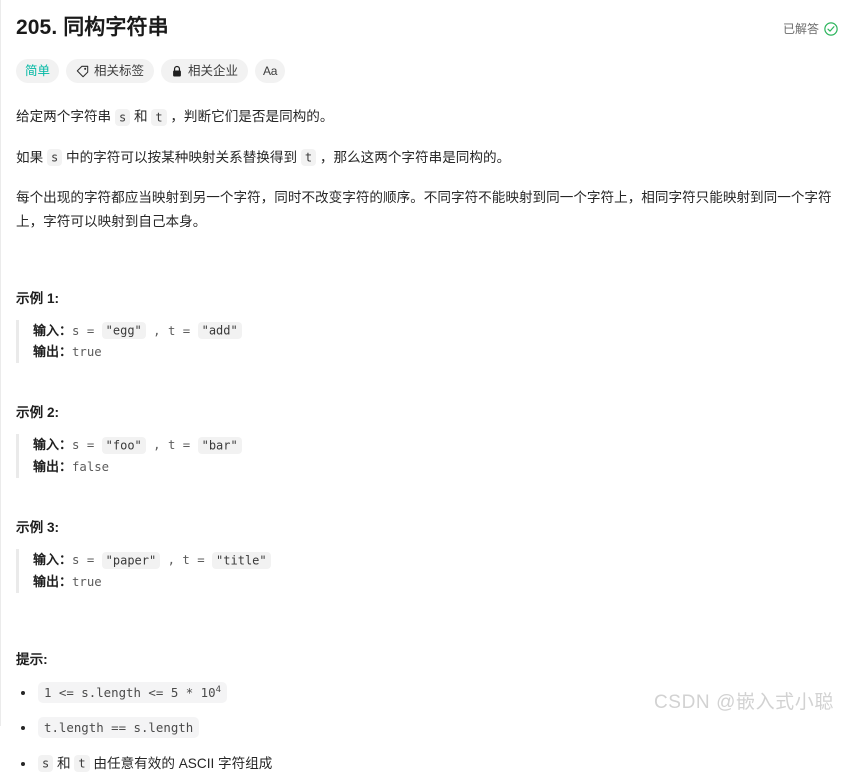 Image resolution: width=854 pixels, height=774 pixels. I want to click on example-code-block: 输入：s = "egg" , t = "add" 输出：true, so click(427, 341).